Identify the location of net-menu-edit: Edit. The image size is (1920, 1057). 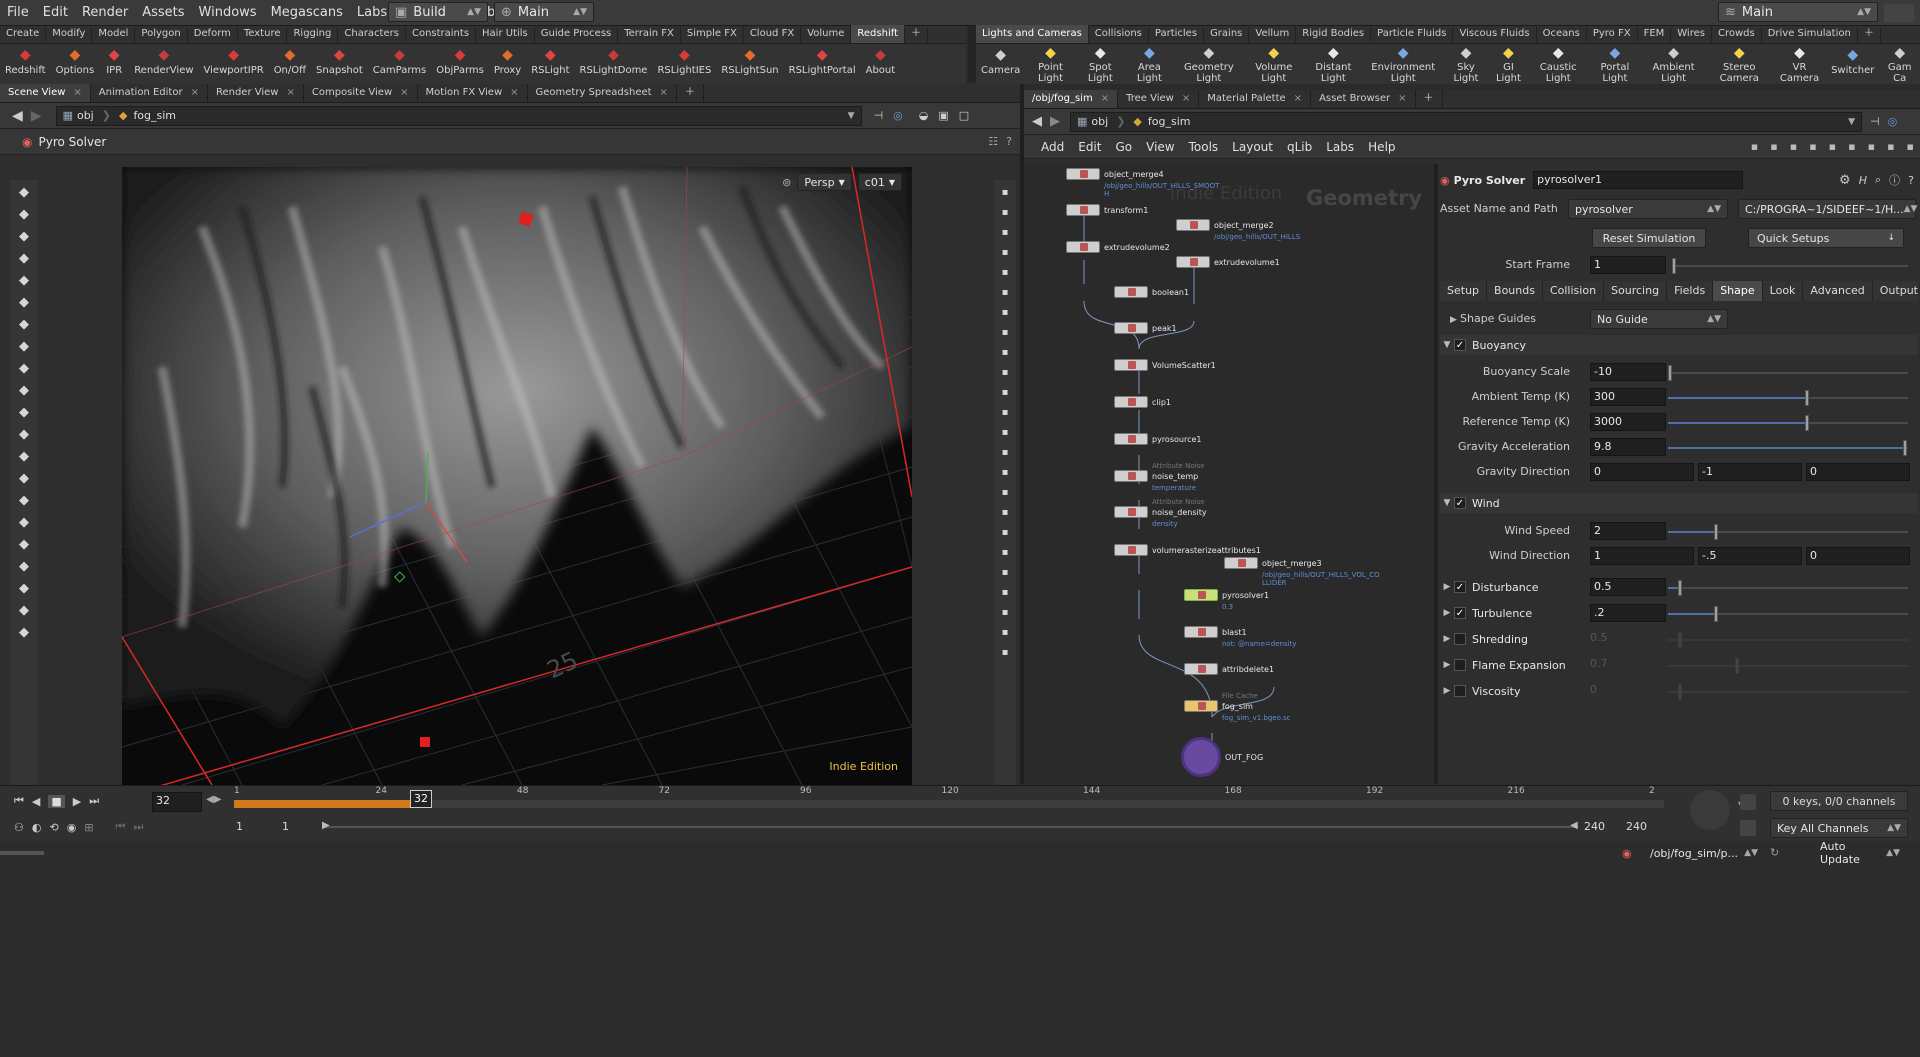
(1089, 147).